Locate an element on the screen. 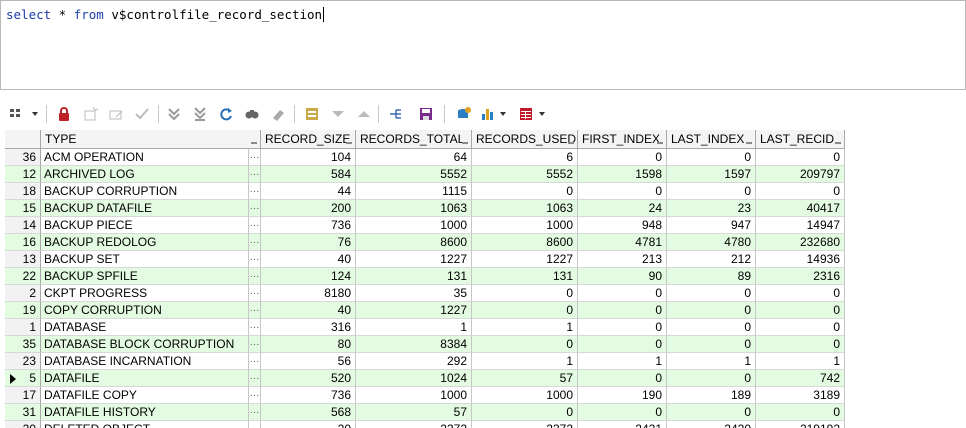 Image resolution: width=966 pixels, height=428 pixels. cell-records-total: 1000 is located at coordinates (414, 395).